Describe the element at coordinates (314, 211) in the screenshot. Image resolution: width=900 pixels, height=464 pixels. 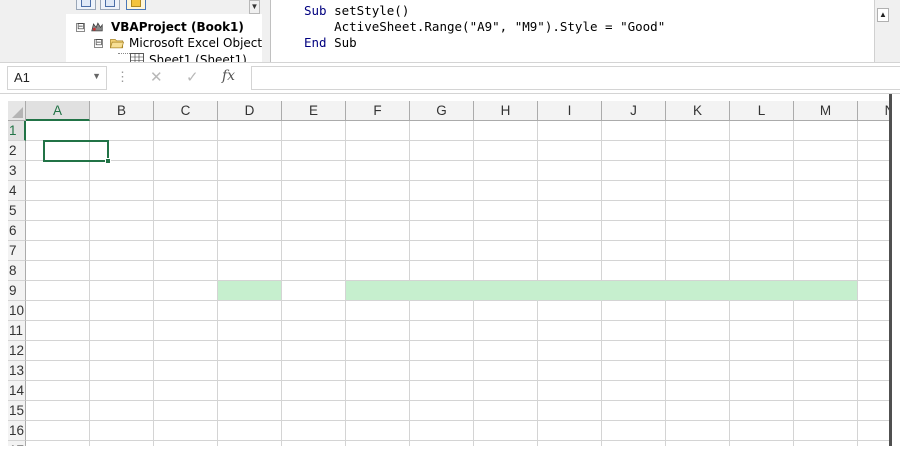
I see `cell-e5` at that location.